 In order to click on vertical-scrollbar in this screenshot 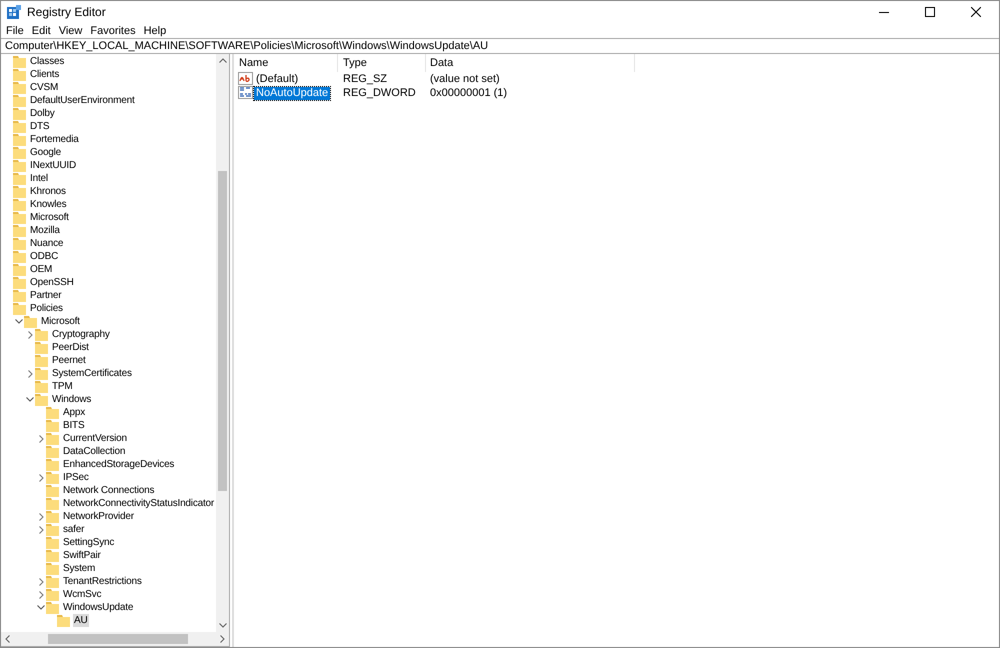, I will do `click(222, 343)`.